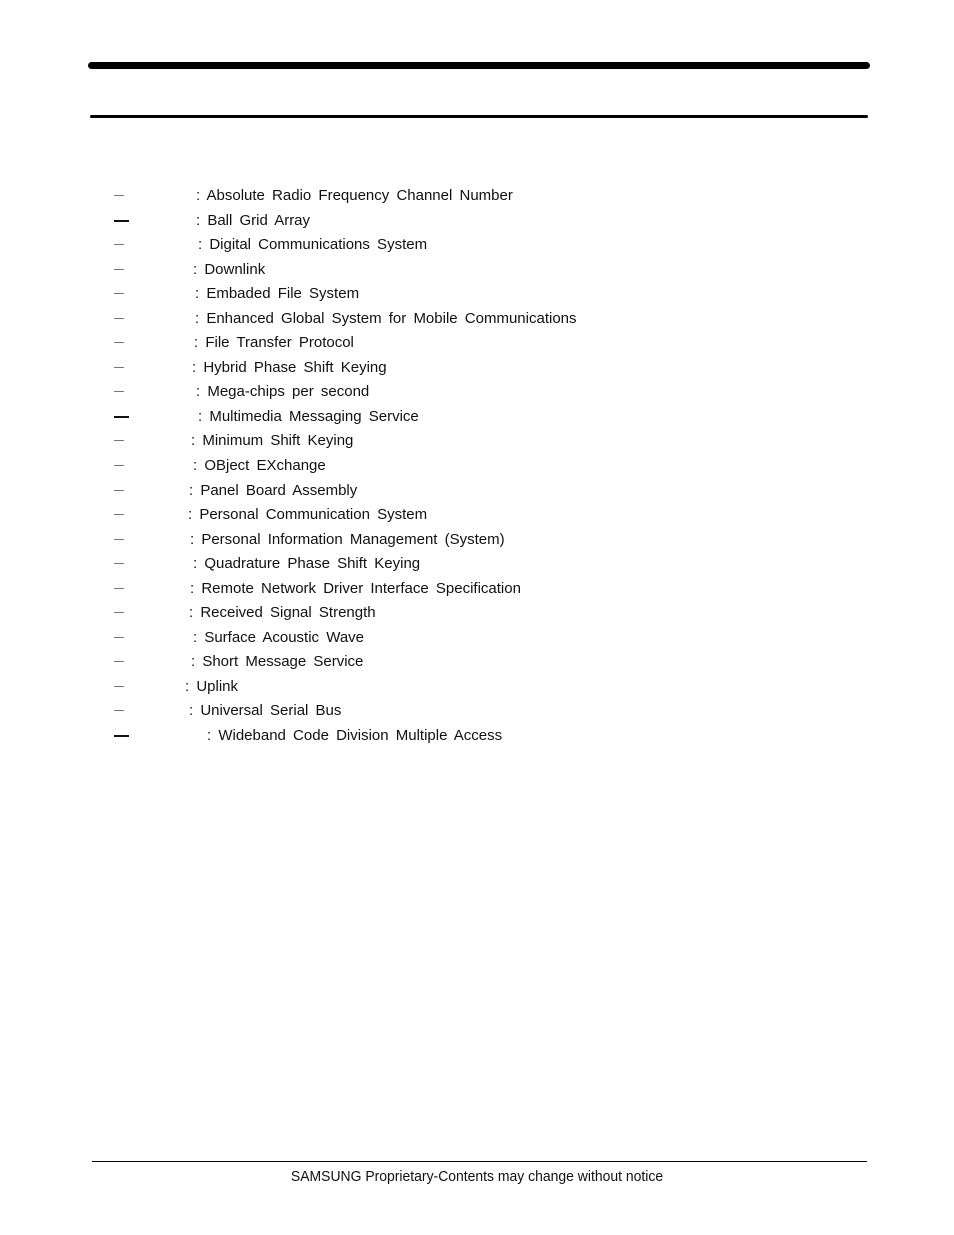  What do you see at coordinates (477, 564) in the screenshot?
I see `list-item: : Quadrature Phase Shift Keying` at bounding box center [477, 564].